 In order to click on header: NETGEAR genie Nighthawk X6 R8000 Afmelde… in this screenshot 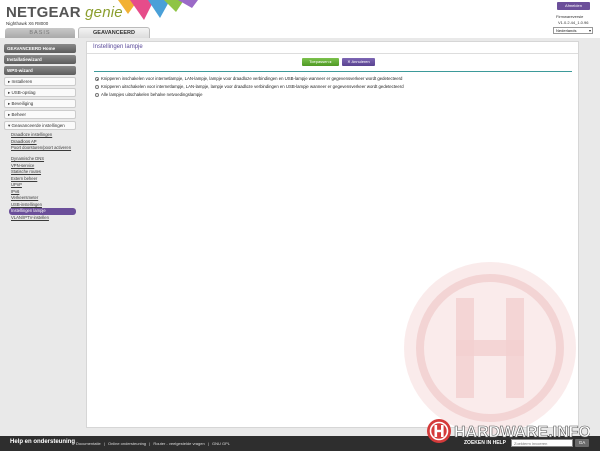, I will do `click(300, 20)`.